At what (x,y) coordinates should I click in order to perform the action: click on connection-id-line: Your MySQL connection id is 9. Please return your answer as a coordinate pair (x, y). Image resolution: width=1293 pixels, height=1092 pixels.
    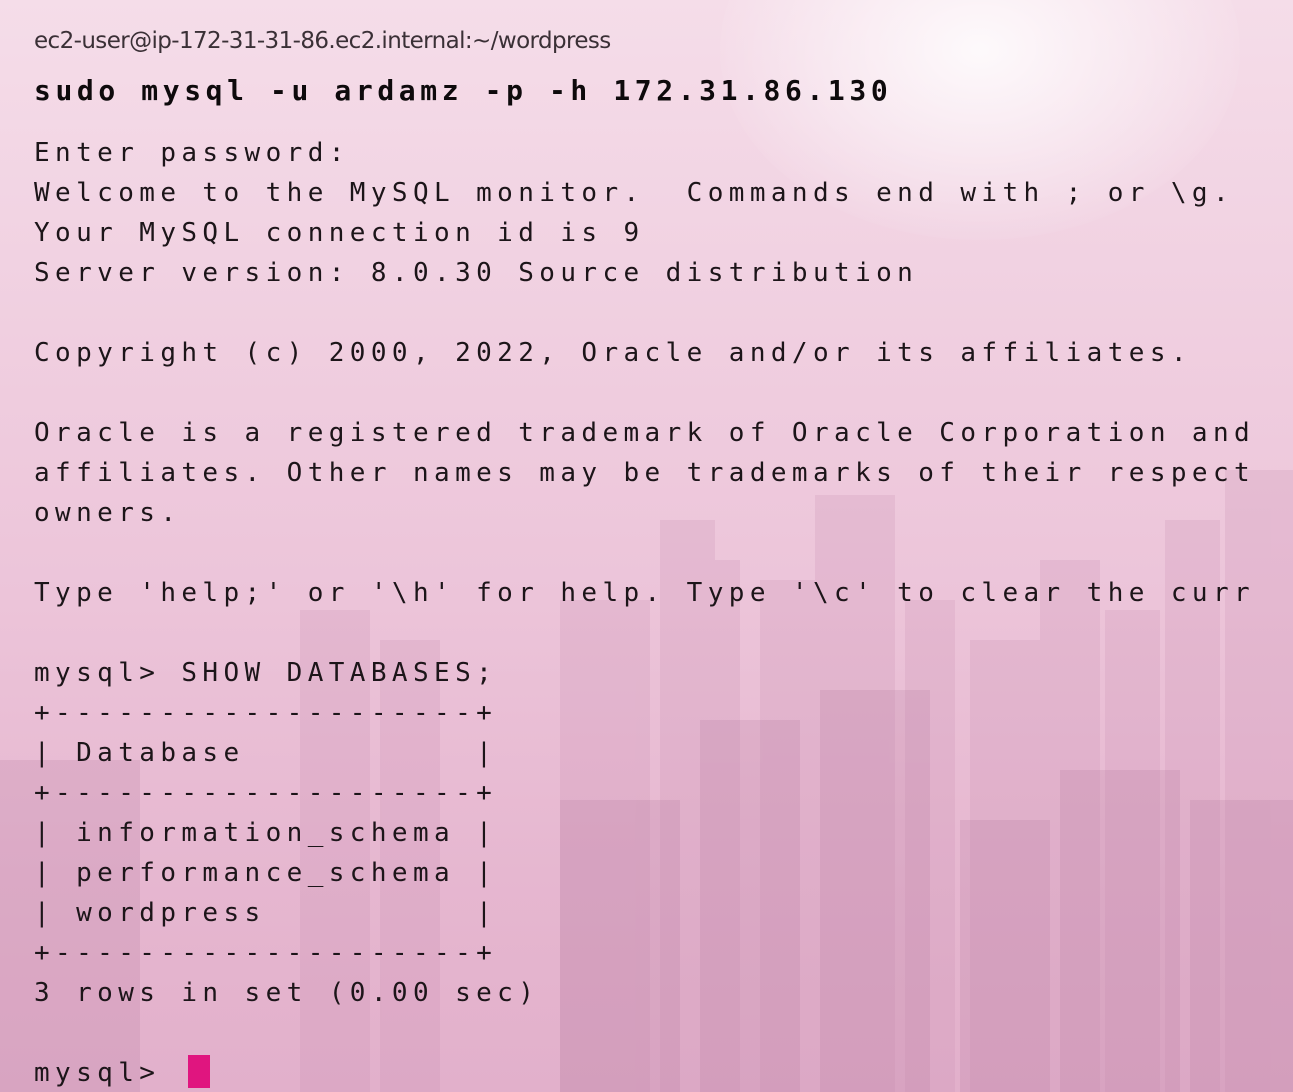
    Looking at the image, I should click on (339, 233).